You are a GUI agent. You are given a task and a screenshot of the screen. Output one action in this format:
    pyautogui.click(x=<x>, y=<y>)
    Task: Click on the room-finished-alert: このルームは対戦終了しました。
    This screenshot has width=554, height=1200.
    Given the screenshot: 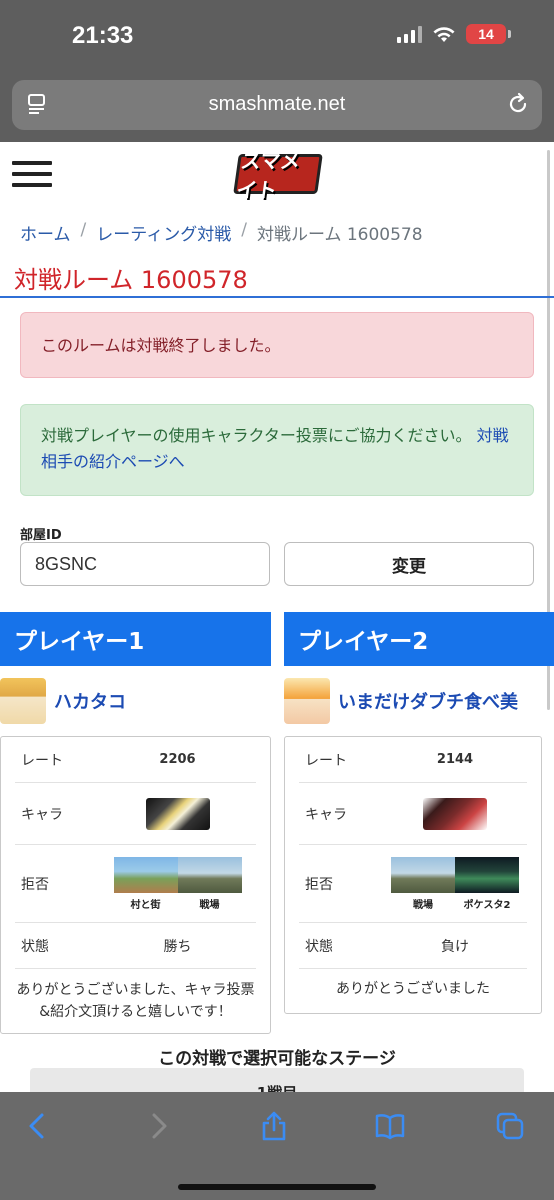 What is the action you would take?
    pyautogui.click(x=277, y=345)
    